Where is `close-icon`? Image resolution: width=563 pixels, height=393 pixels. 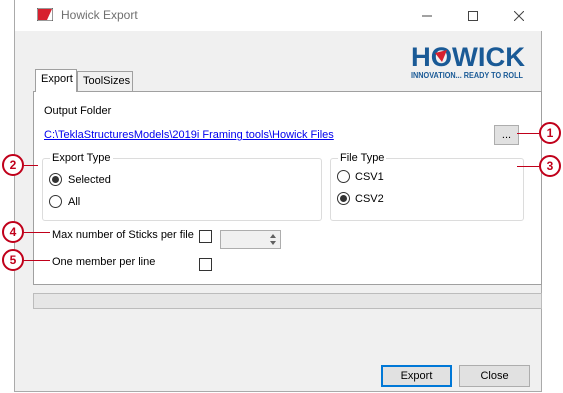 close-icon is located at coordinates (519, 15).